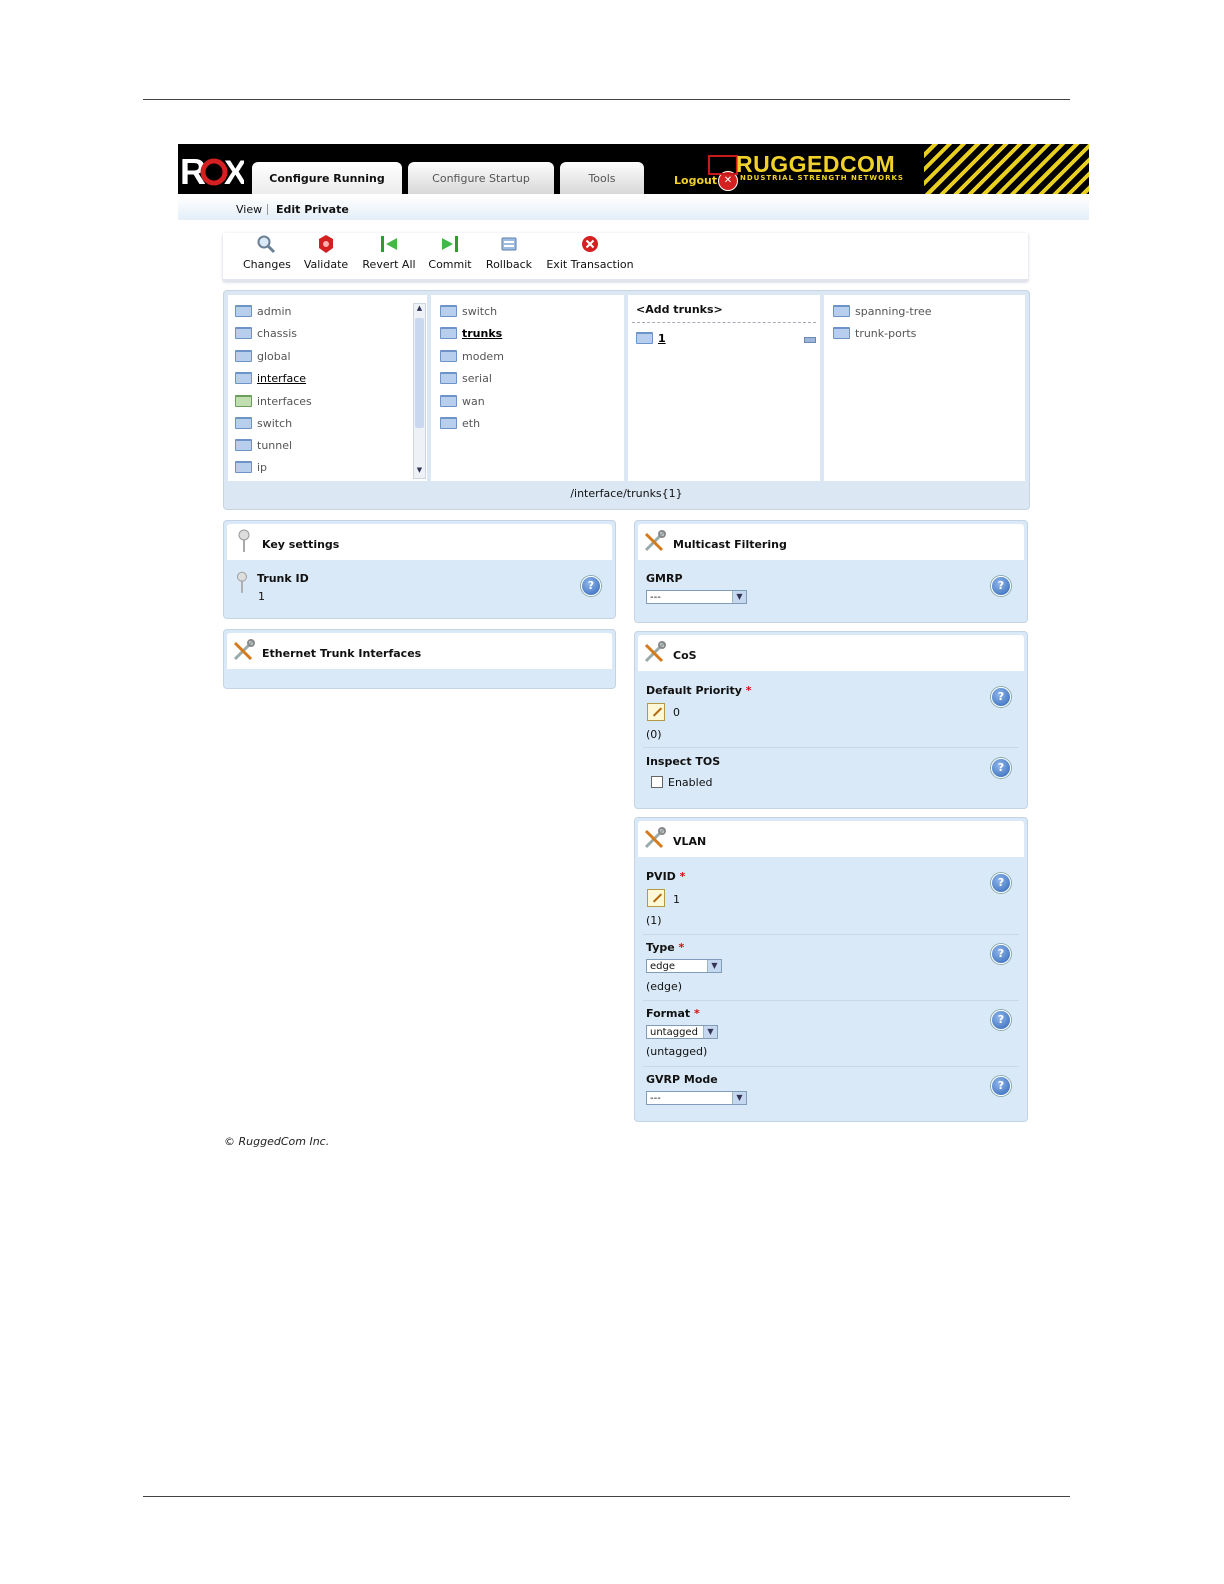  Describe the element at coordinates (270, 379) in the screenshot. I see `tree-item-interface: interface` at that location.